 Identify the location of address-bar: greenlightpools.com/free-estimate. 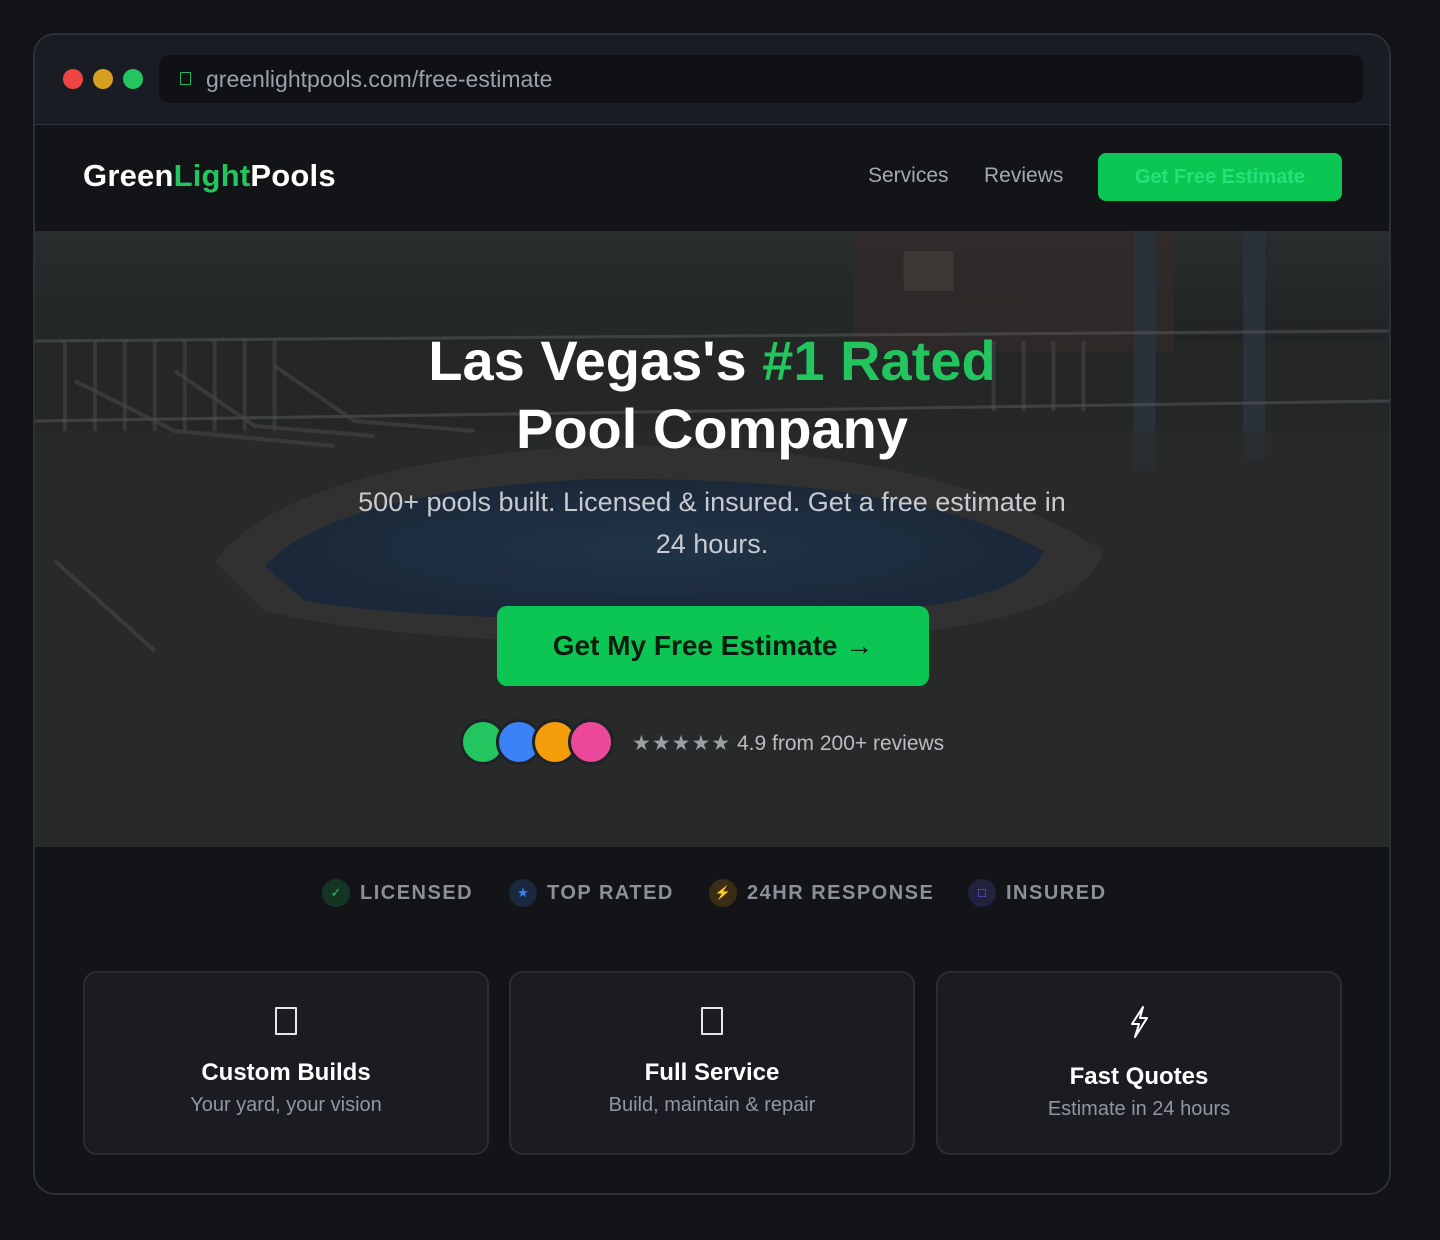
(761, 79).